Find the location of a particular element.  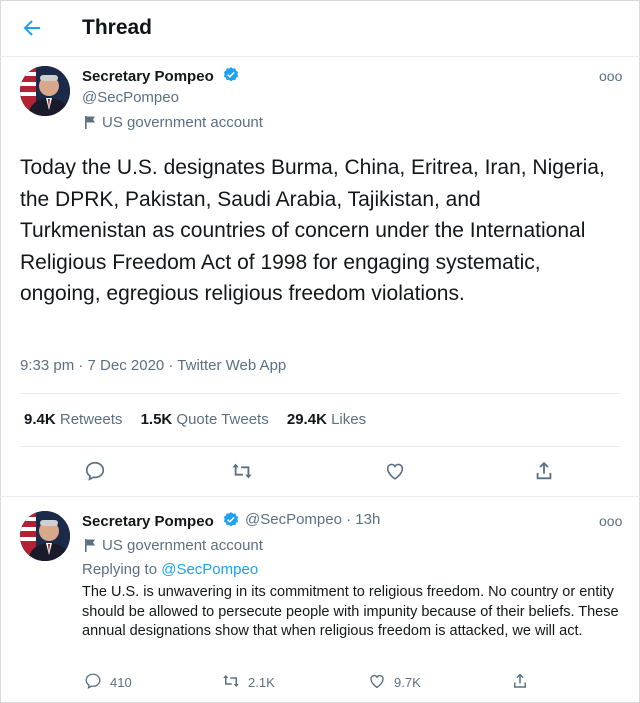

replying-to: Replying to @SecPompeo is located at coordinates (170, 569).